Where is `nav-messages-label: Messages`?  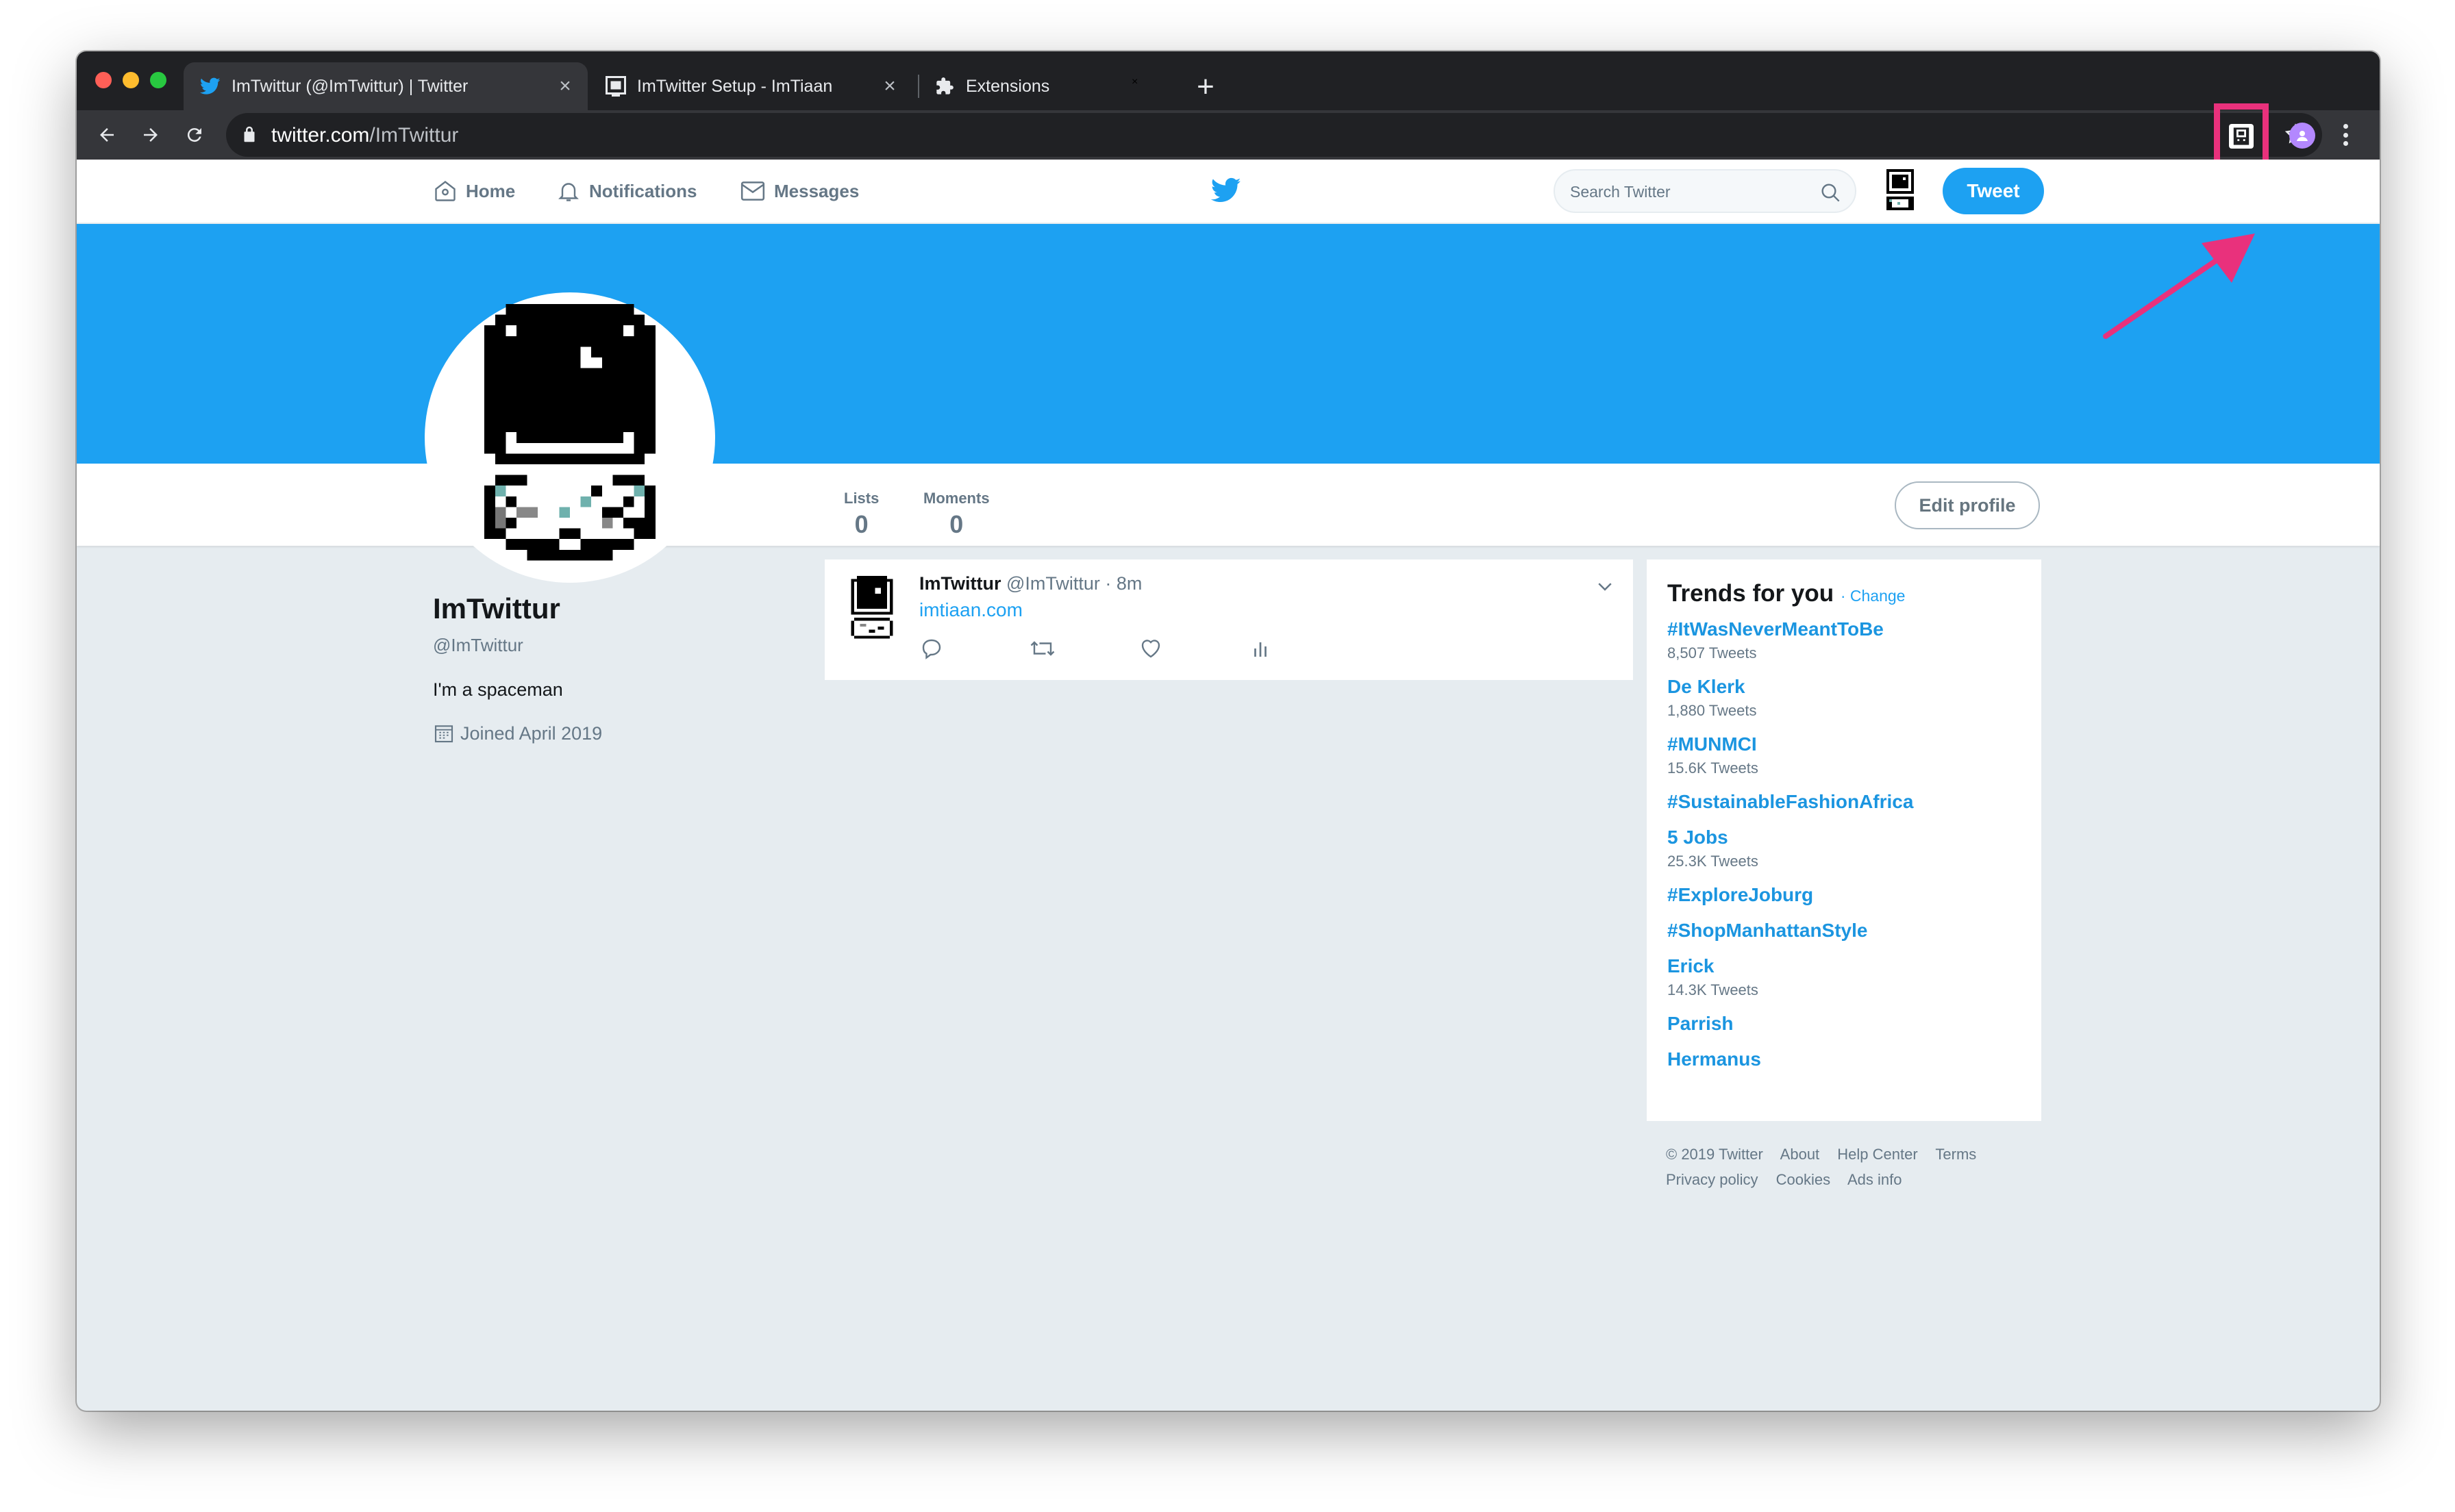
nav-messages-label: Messages is located at coordinates (817, 190).